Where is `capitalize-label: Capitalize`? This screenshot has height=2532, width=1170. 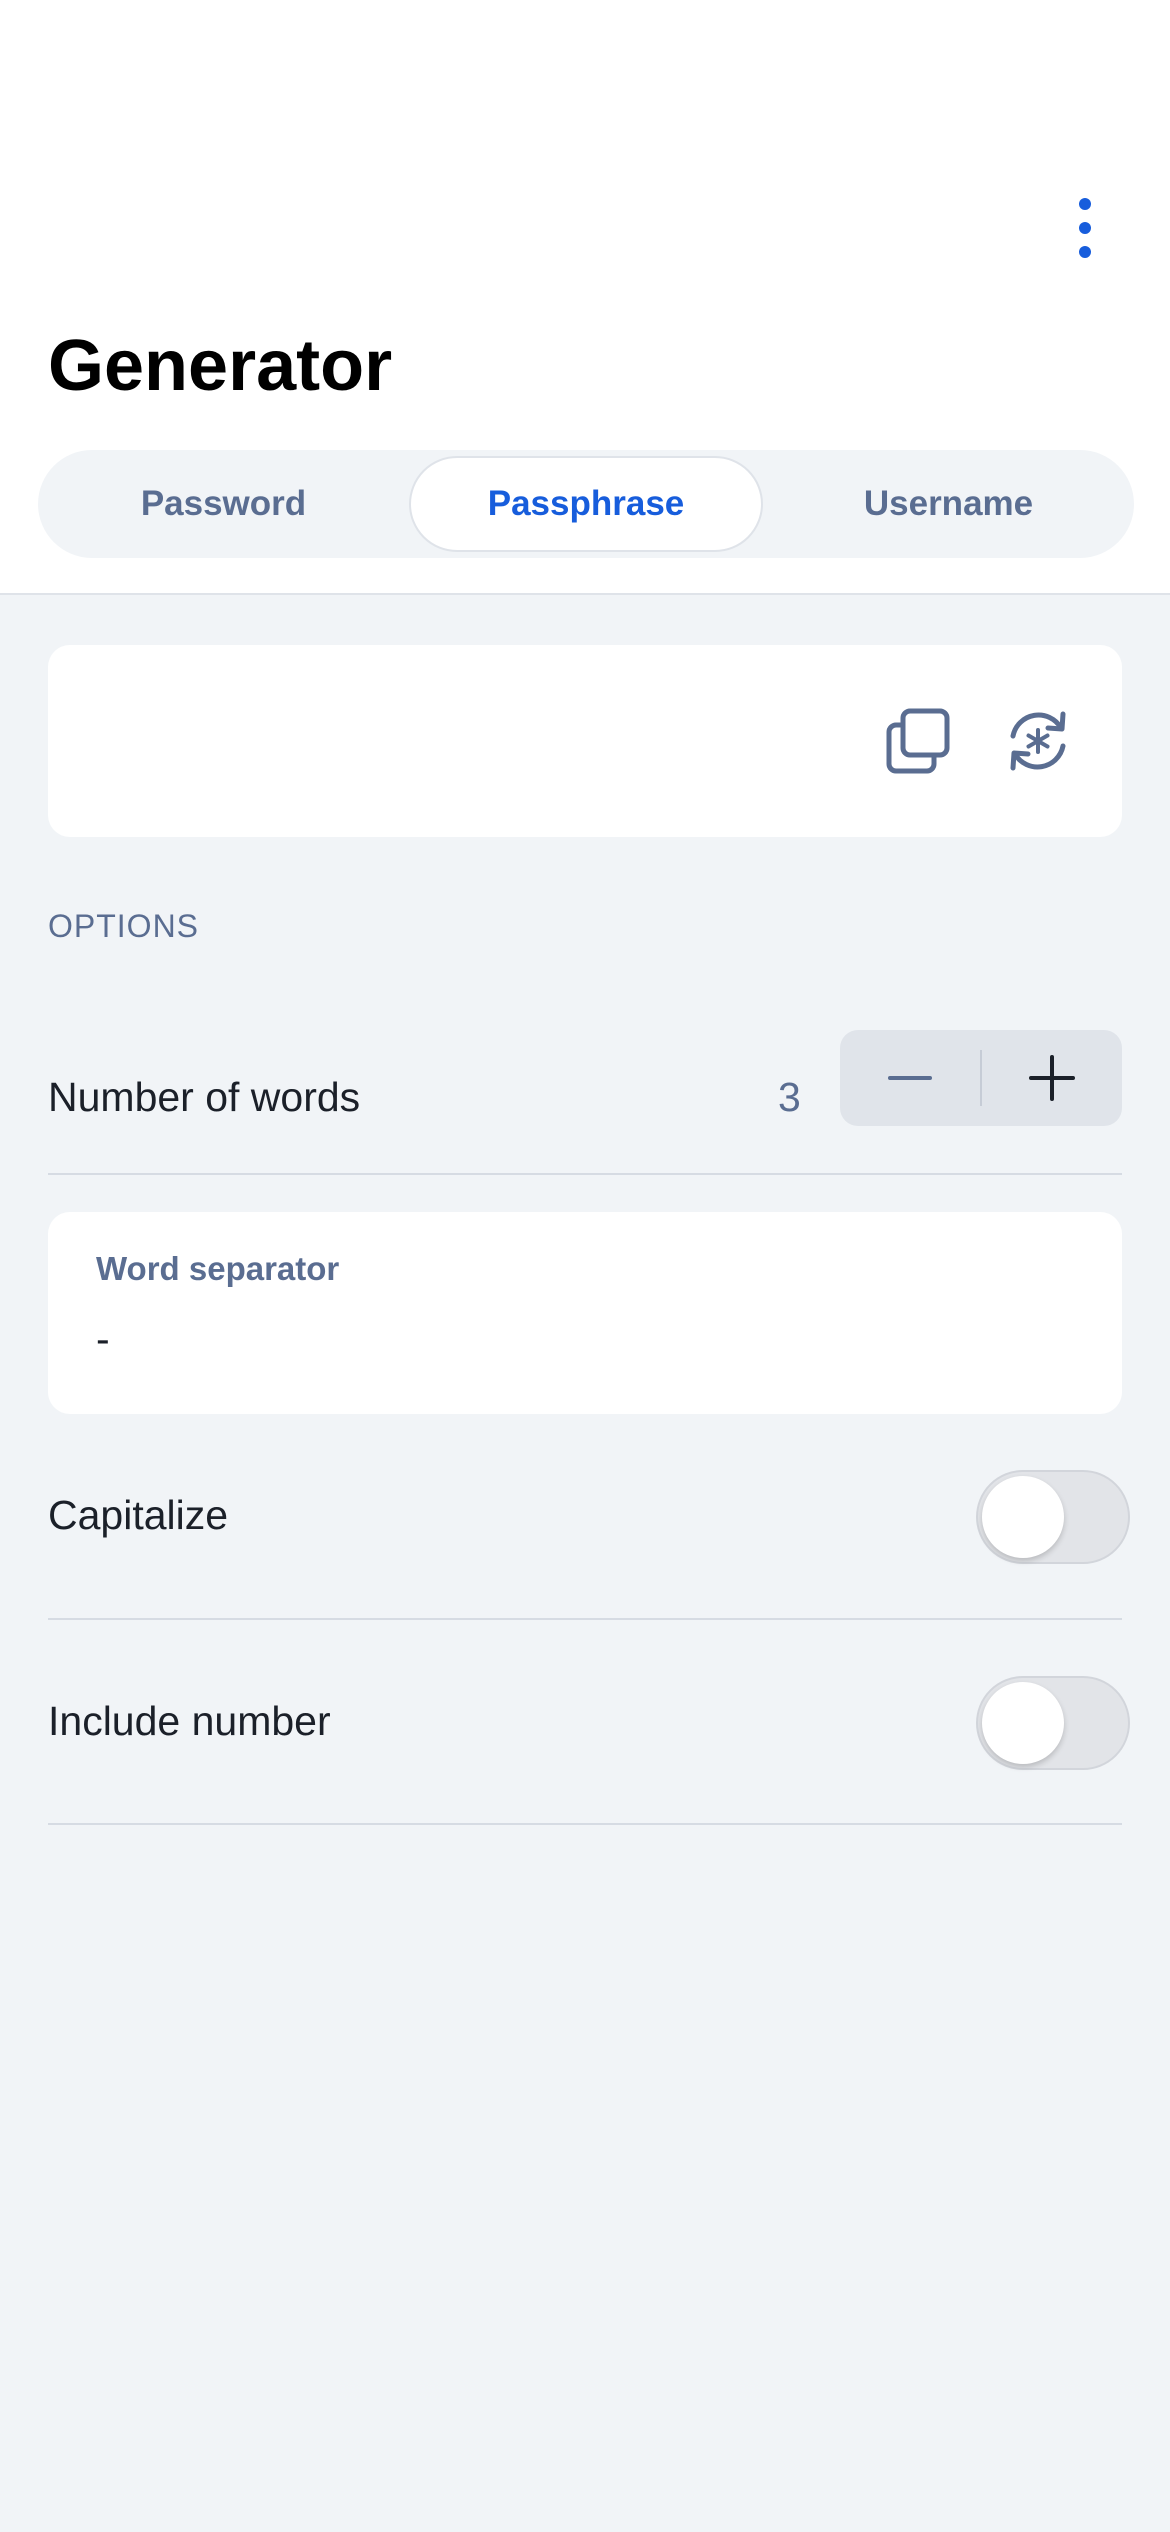 capitalize-label: Capitalize is located at coordinates (138, 1515).